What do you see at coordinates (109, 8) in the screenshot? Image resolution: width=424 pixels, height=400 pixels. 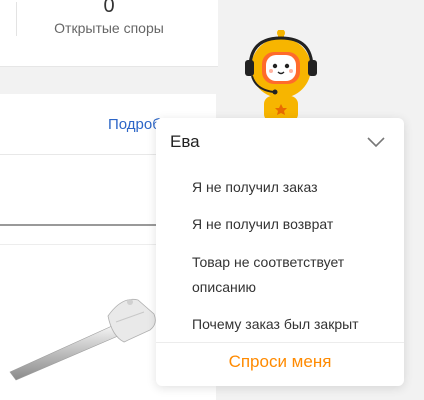 I see `open-disputes-count: 0` at bounding box center [109, 8].